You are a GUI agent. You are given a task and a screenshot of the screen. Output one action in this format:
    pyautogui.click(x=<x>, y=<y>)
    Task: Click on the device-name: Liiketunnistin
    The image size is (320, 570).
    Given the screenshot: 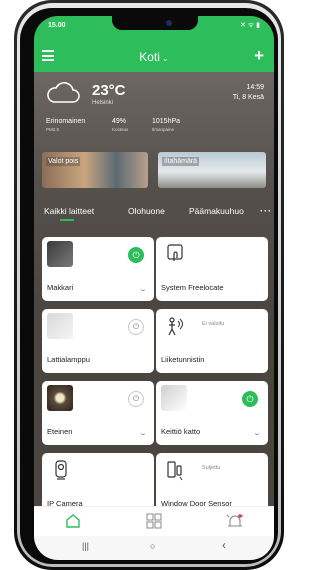 What is the action you would take?
    pyautogui.click(x=183, y=359)
    